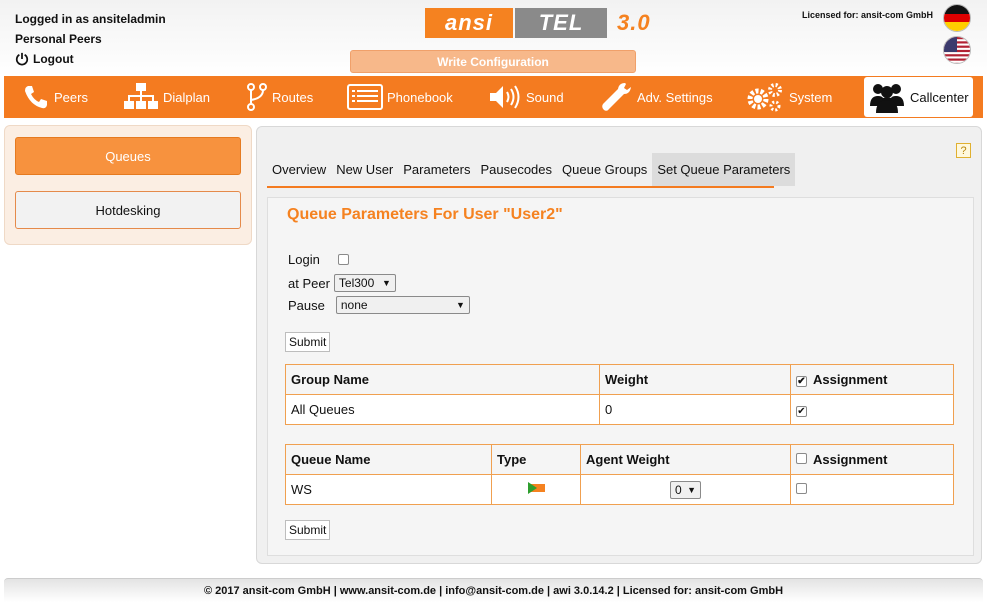 The width and height of the screenshot is (987, 603). What do you see at coordinates (801, 488) in the screenshot?
I see `queue-assign-checkbox` at bounding box center [801, 488].